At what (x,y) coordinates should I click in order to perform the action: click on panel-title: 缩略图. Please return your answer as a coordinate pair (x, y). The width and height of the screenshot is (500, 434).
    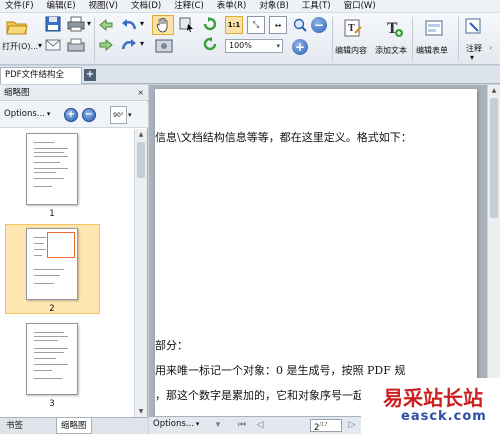
    Looking at the image, I should click on (17, 93).